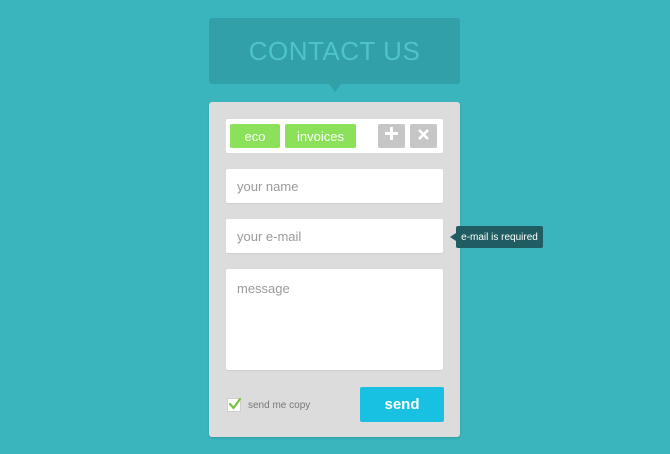 The image size is (670, 454). I want to click on message-field, so click(334, 319).